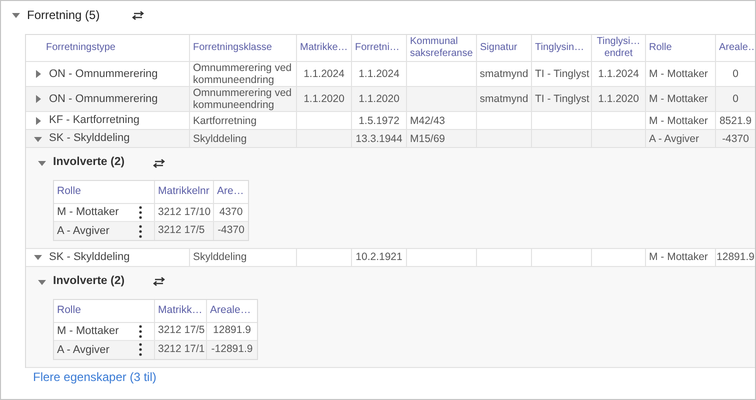  Describe the element at coordinates (428, 138) in the screenshot. I see `table-cell: M15/69` at that location.